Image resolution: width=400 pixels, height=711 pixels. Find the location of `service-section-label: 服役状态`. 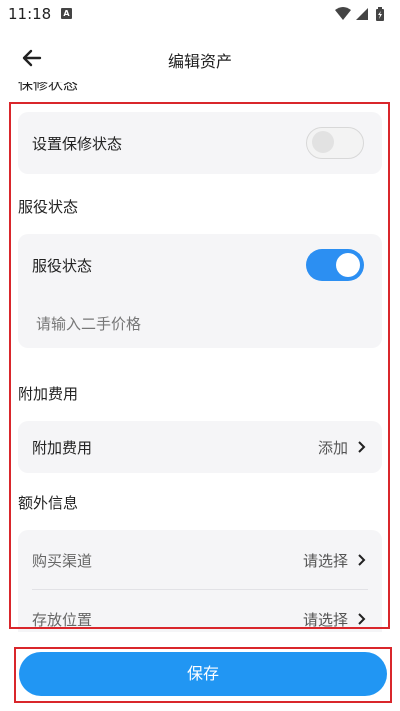

service-section-label: 服役状态 is located at coordinates (48, 207).